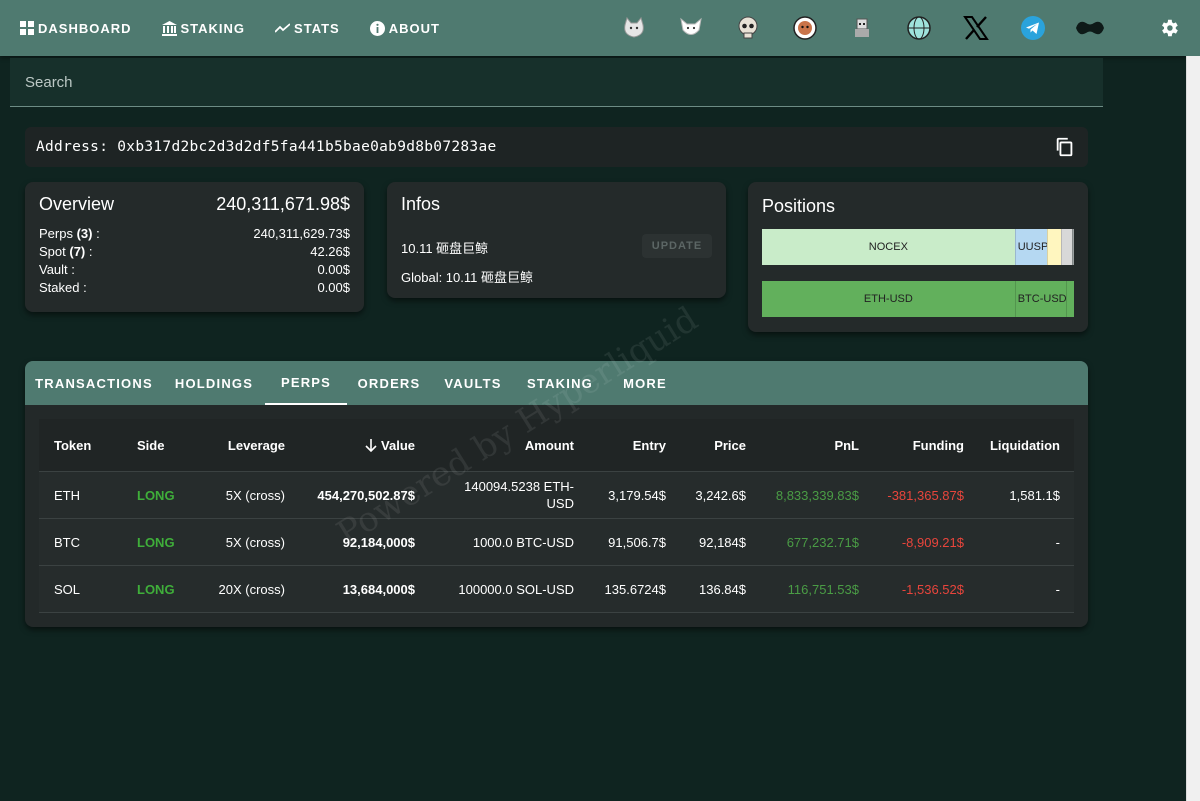 This screenshot has height=801, width=1200. I want to click on overview-row-staked: Staked : 0.00$, so click(194, 288).